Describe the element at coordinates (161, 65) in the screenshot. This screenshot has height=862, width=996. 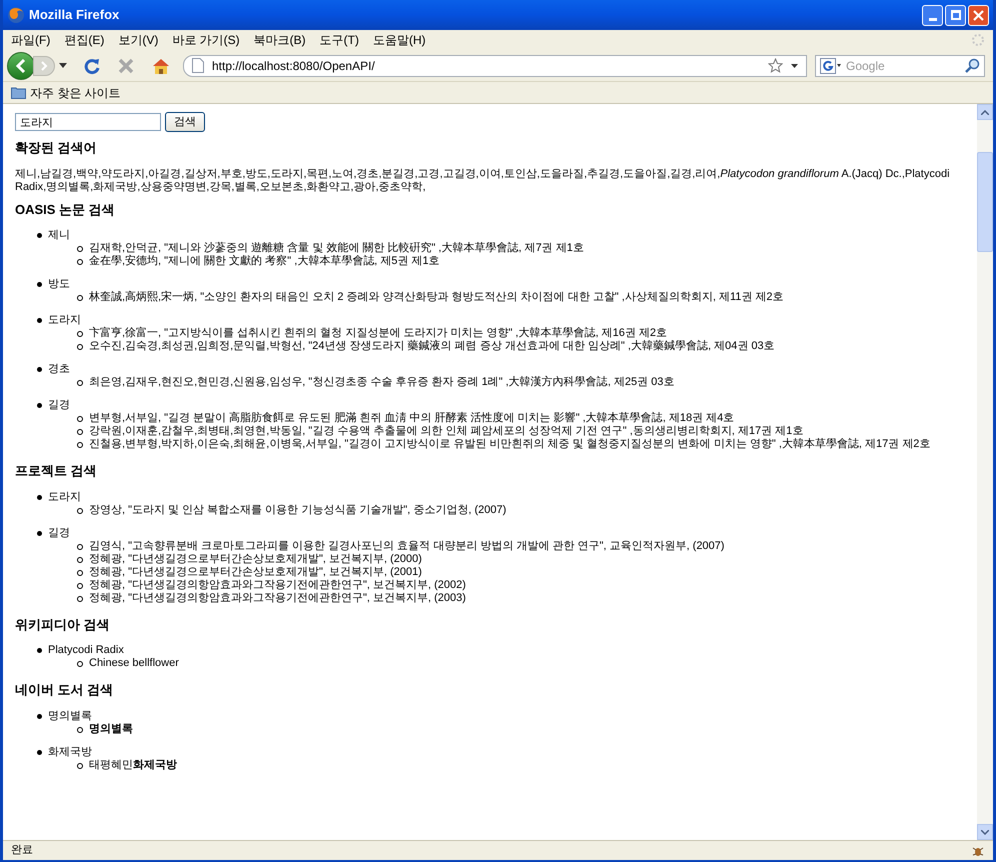
I see `home-icon` at that location.